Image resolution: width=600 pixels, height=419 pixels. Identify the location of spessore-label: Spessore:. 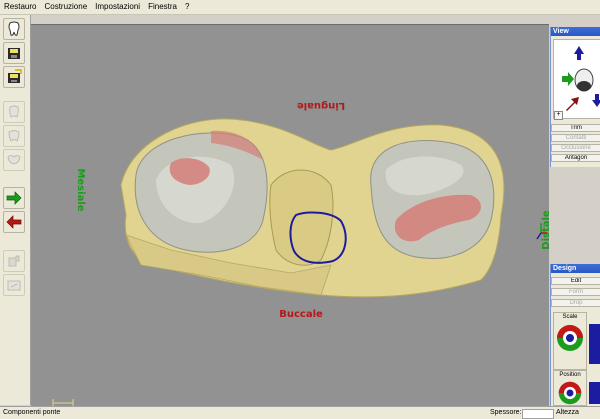
(506, 412).